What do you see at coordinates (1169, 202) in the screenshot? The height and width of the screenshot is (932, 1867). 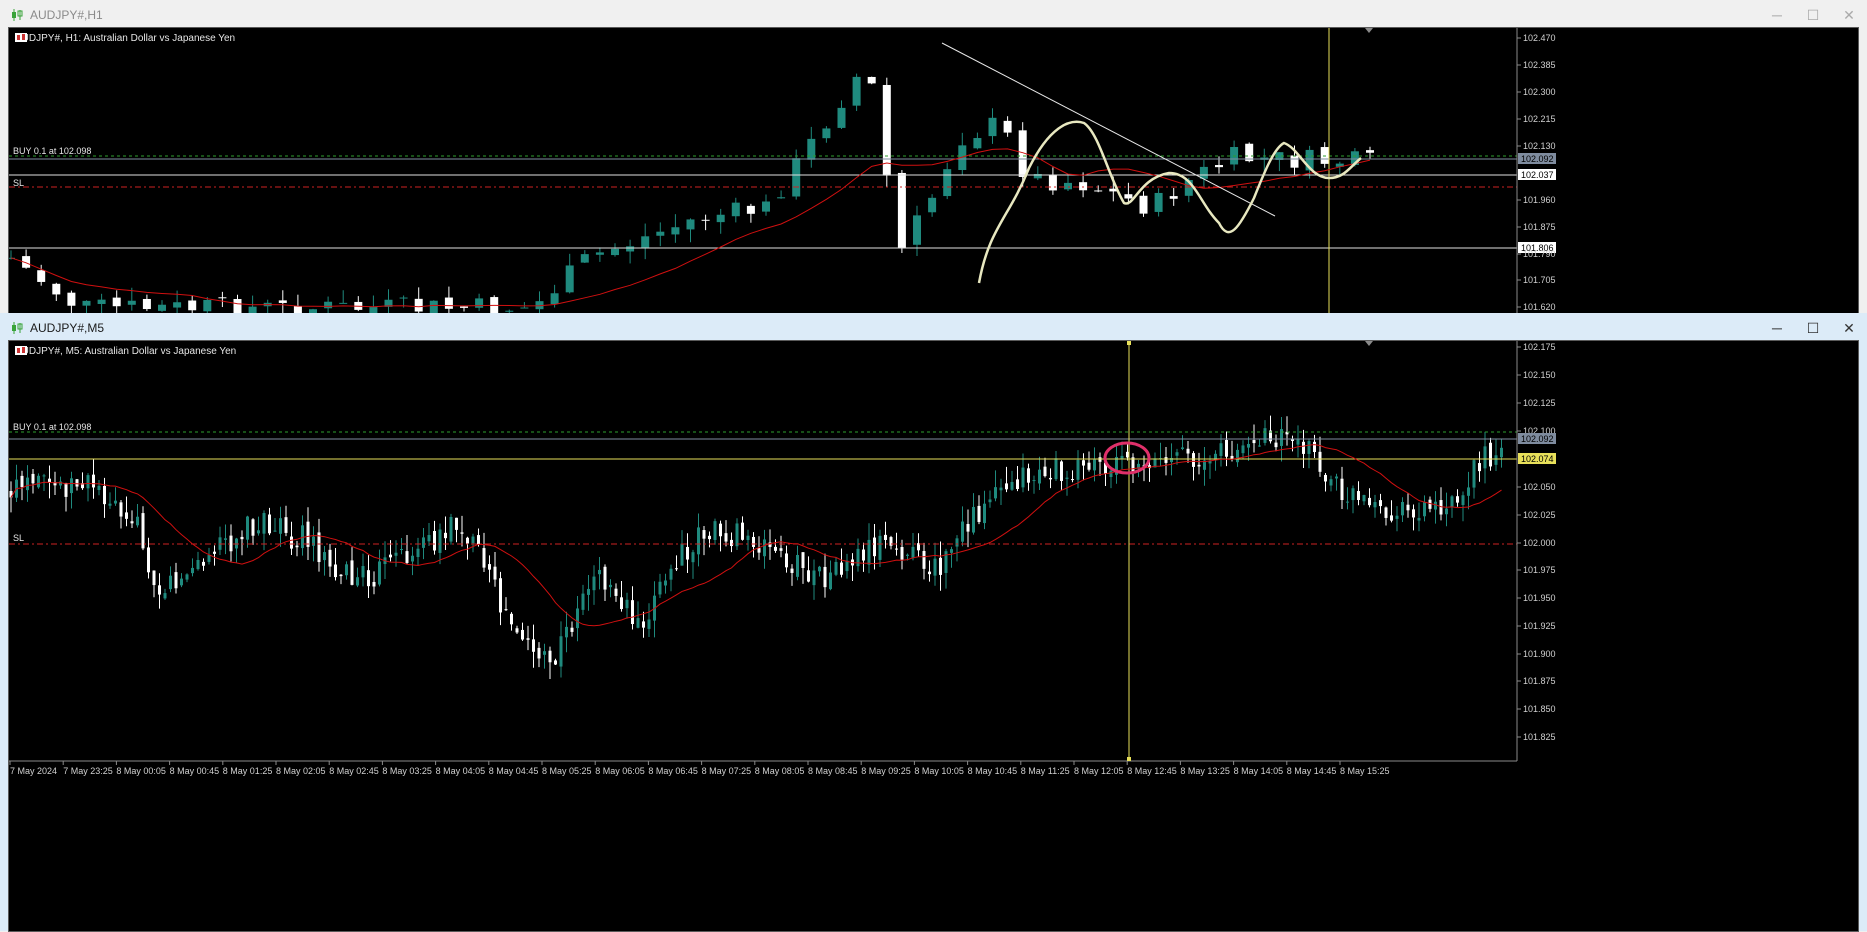 I see `drawn-wave-path` at bounding box center [1169, 202].